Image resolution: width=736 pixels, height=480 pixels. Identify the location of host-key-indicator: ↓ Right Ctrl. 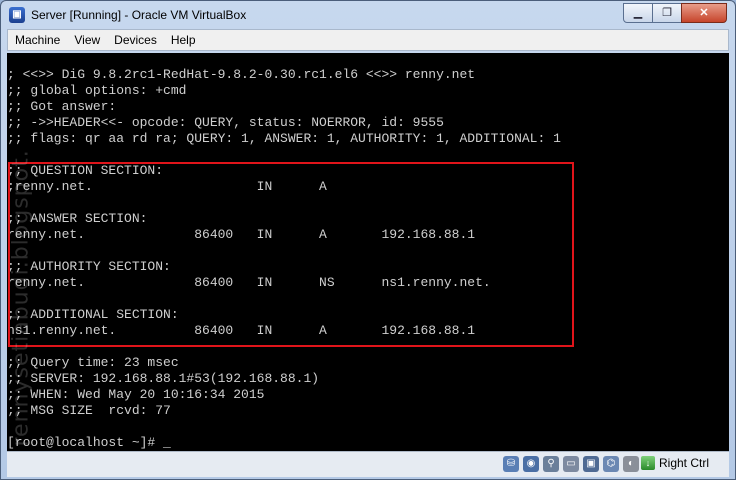
(674, 463).